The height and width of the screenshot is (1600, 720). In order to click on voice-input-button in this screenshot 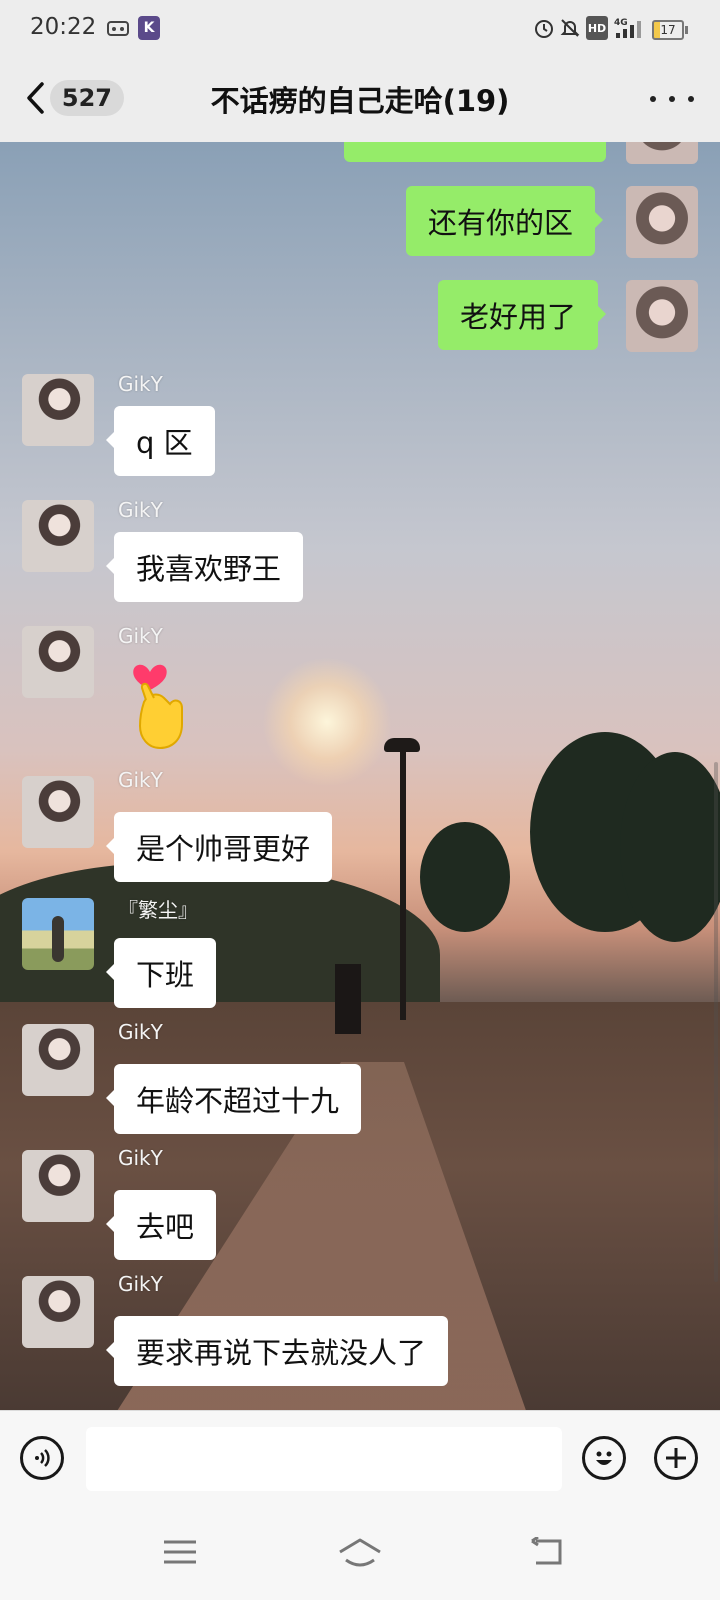, I will do `click(42, 1458)`.